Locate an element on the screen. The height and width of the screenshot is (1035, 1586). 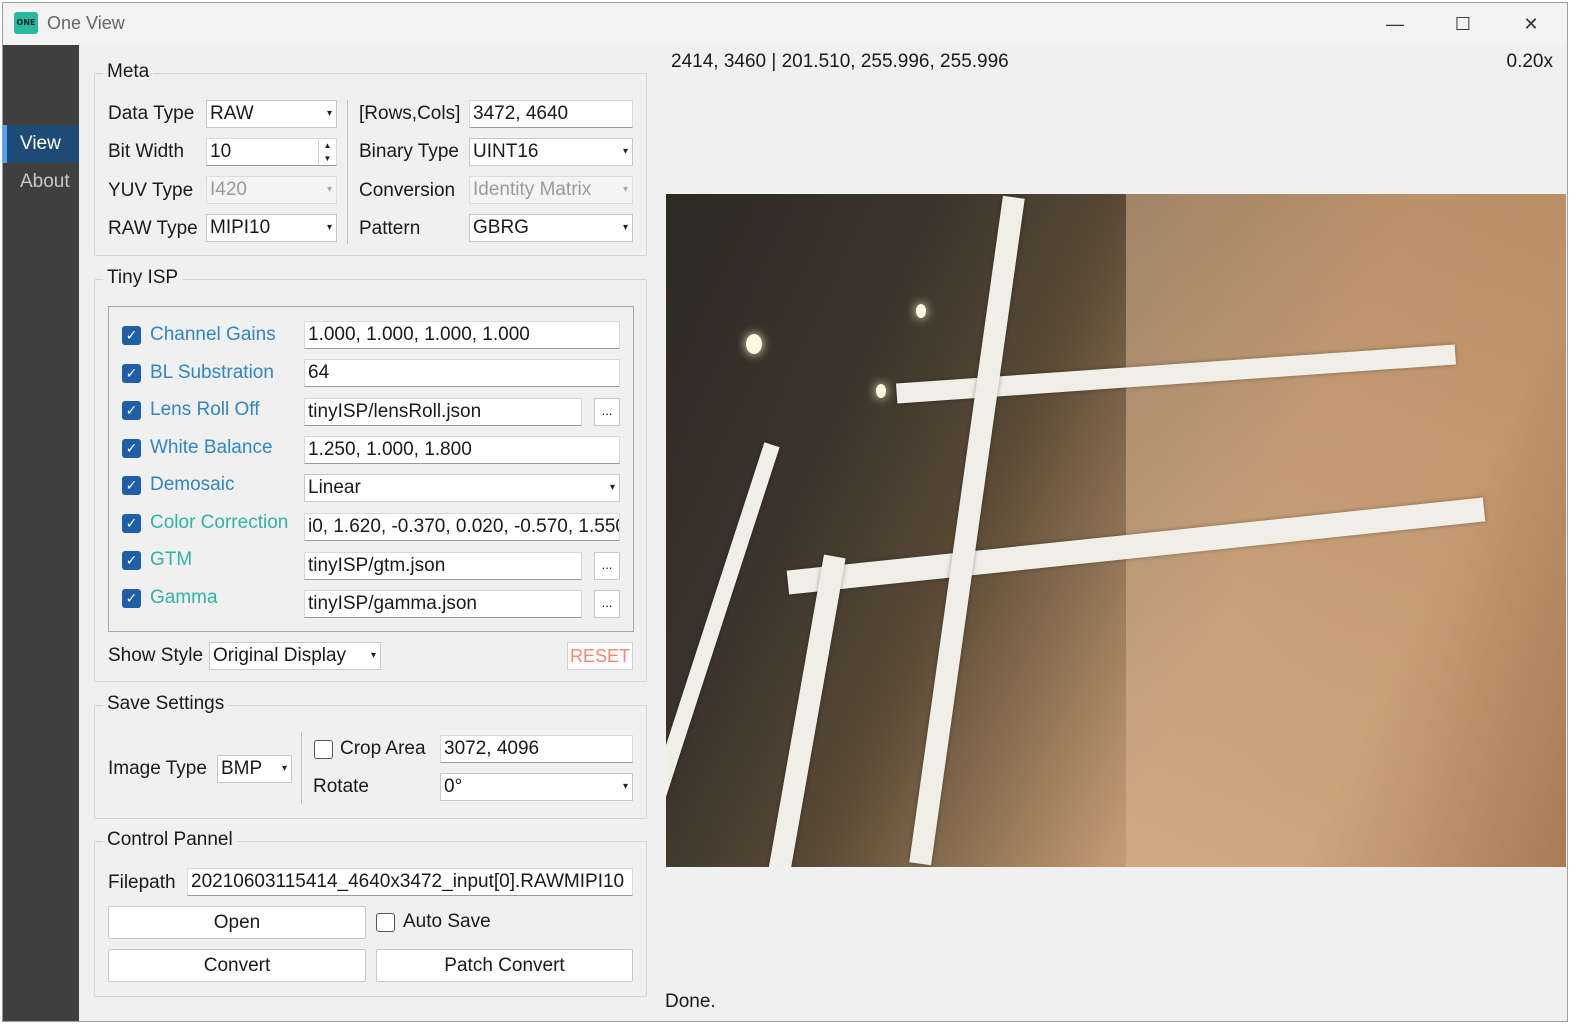
color-correction-label: Color Correction is located at coordinates (219, 522).